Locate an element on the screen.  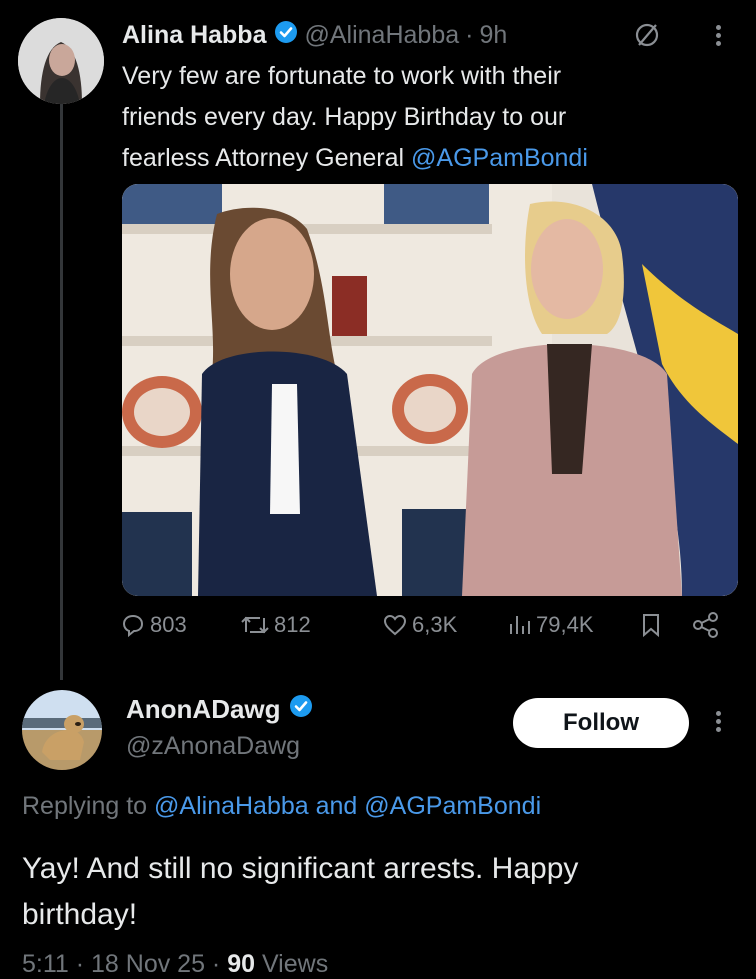
author-avatar is located at coordinates (61, 61).